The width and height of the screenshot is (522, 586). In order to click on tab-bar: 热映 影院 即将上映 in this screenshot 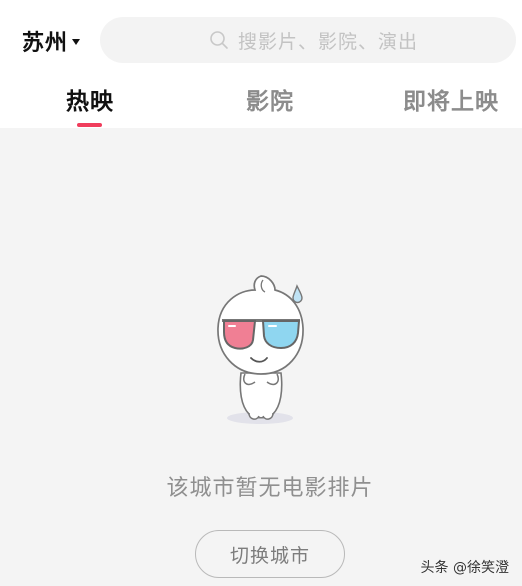, I will do `click(261, 102)`.